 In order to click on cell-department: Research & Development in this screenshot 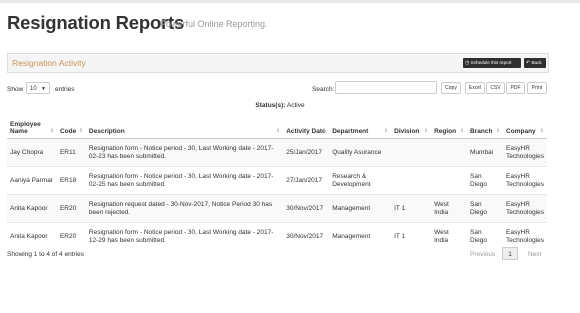, I will do `click(360, 180)`.